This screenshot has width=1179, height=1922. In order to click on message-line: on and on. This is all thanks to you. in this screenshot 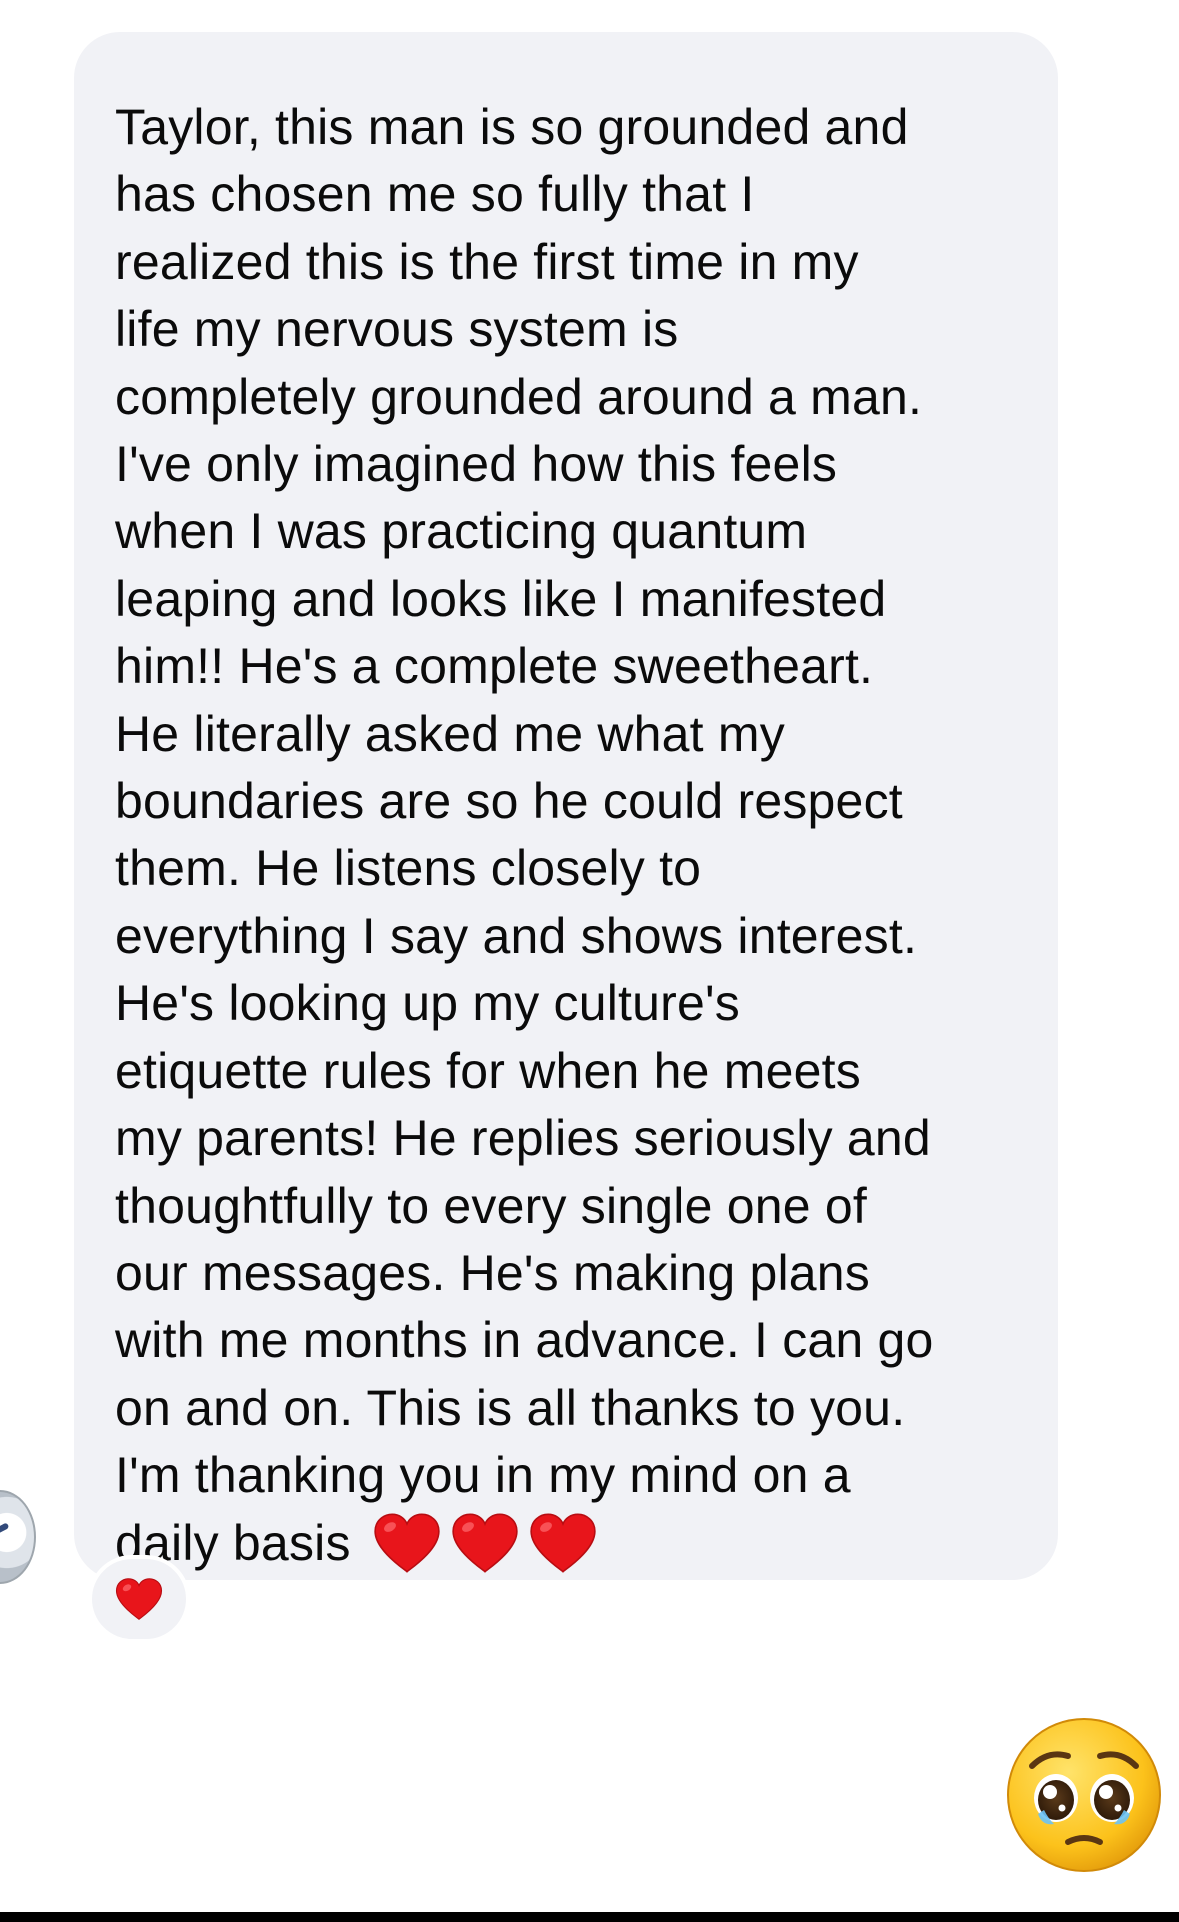, I will do `click(510, 1407)`.